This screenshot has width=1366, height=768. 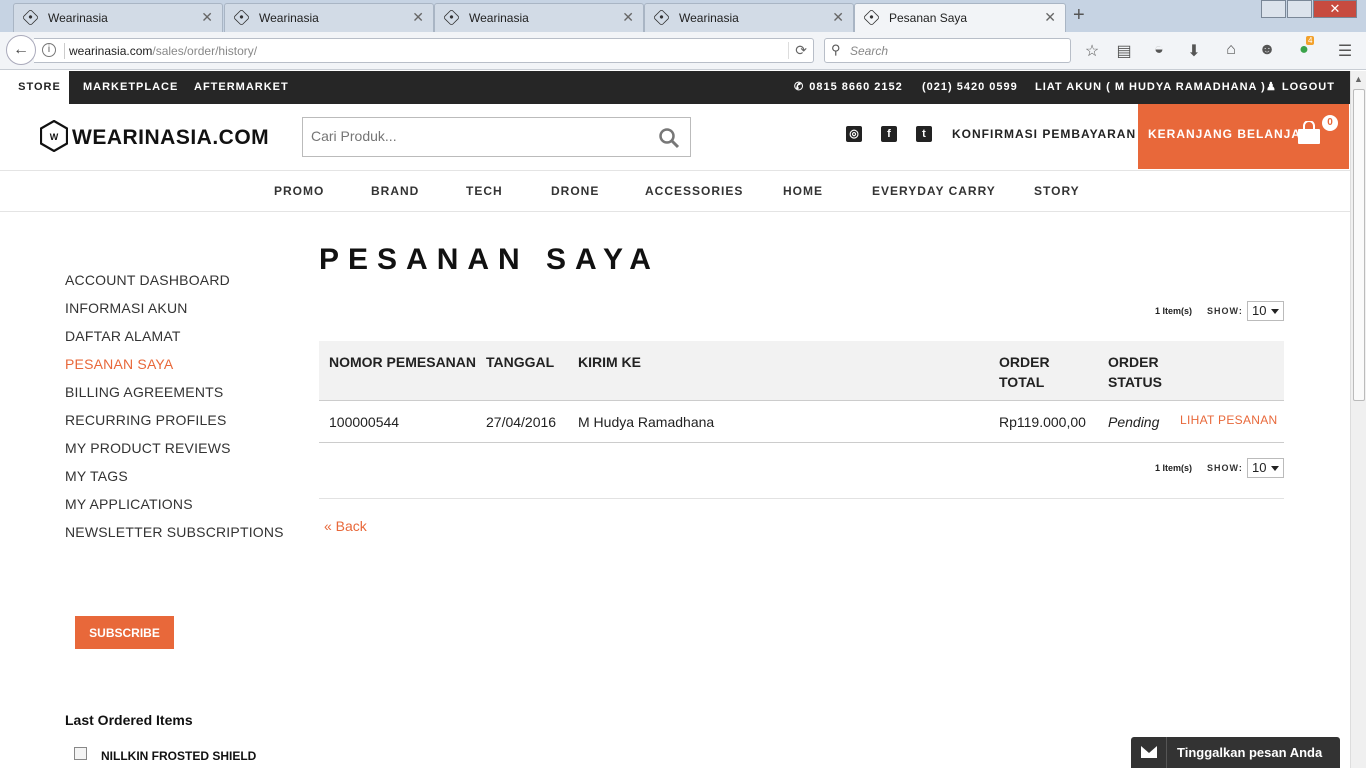 What do you see at coordinates (947, 50) in the screenshot?
I see `browser-search-input: ⚲ Search` at bounding box center [947, 50].